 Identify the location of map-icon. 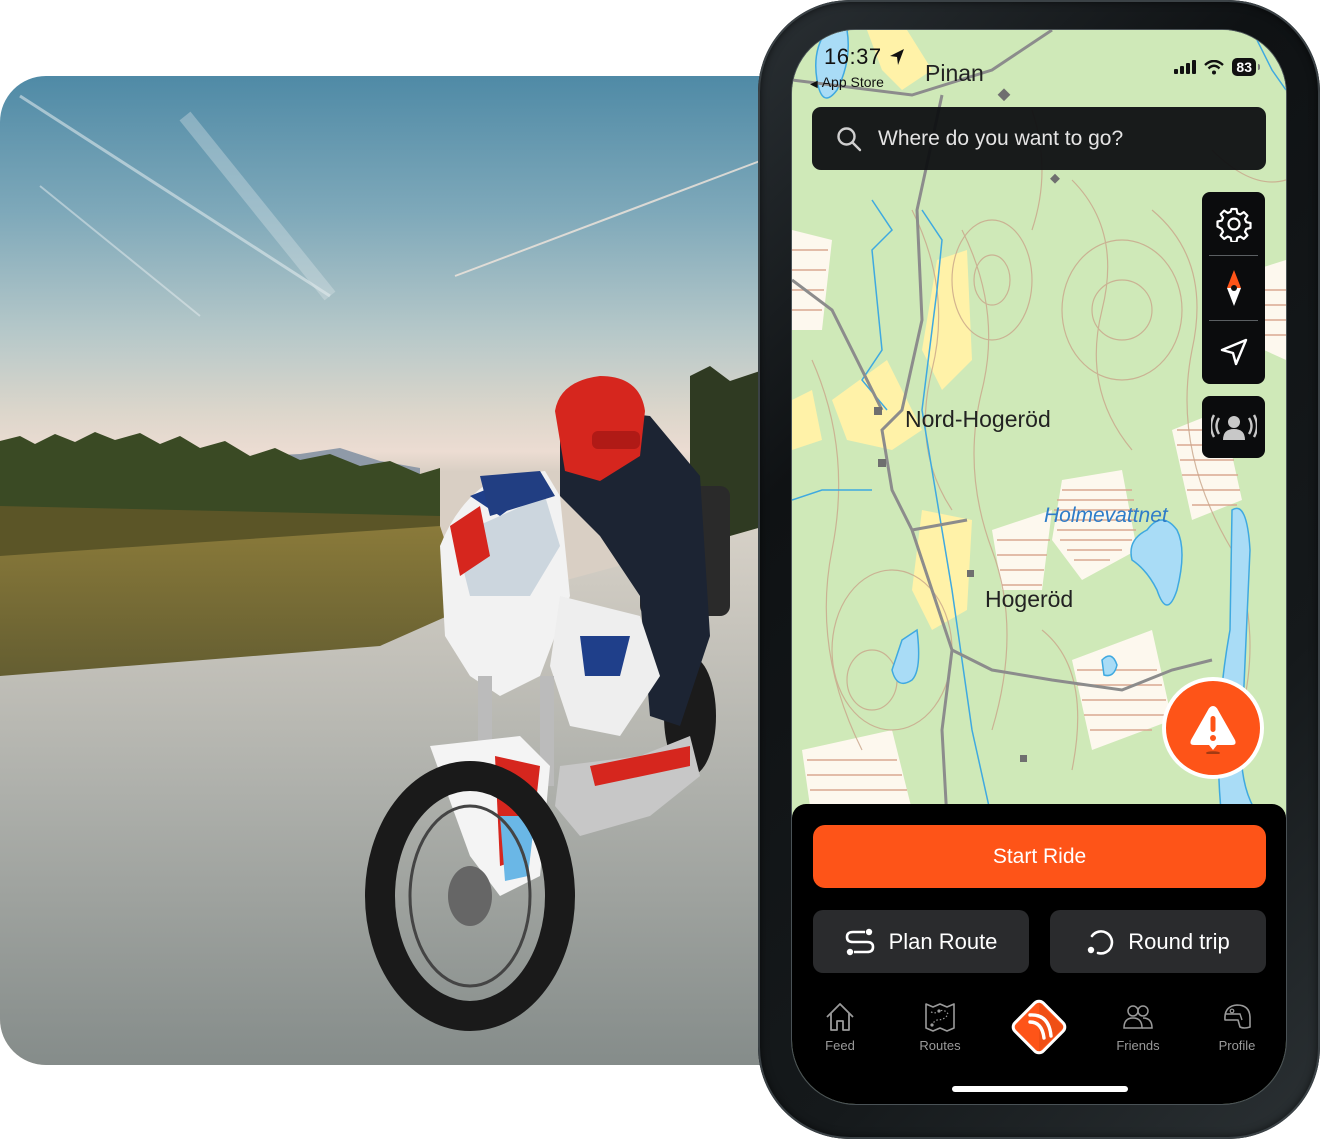
(940, 1017).